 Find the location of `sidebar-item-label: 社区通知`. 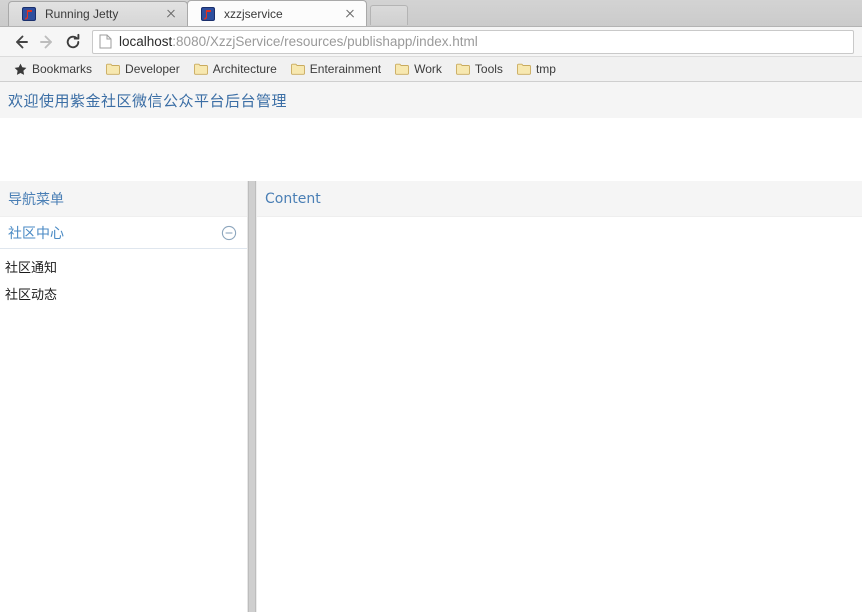

sidebar-item-label: 社区通知 is located at coordinates (31, 268).